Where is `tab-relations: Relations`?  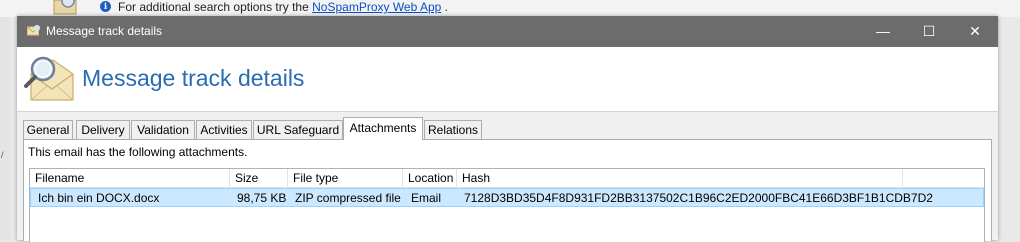 tab-relations: Relations is located at coordinates (453, 129).